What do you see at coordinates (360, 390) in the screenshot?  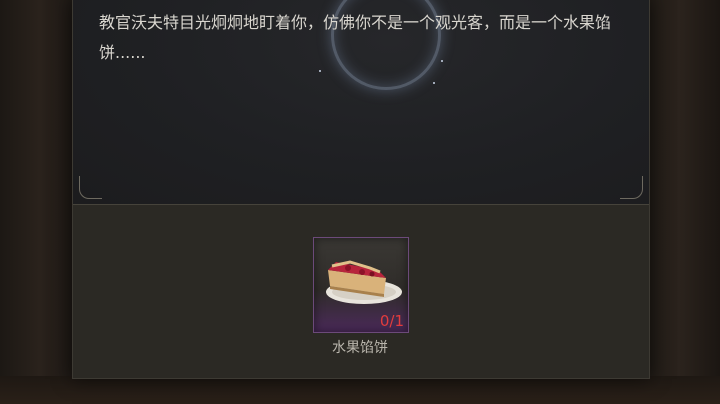 I see `background-bottom` at bounding box center [360, 390].